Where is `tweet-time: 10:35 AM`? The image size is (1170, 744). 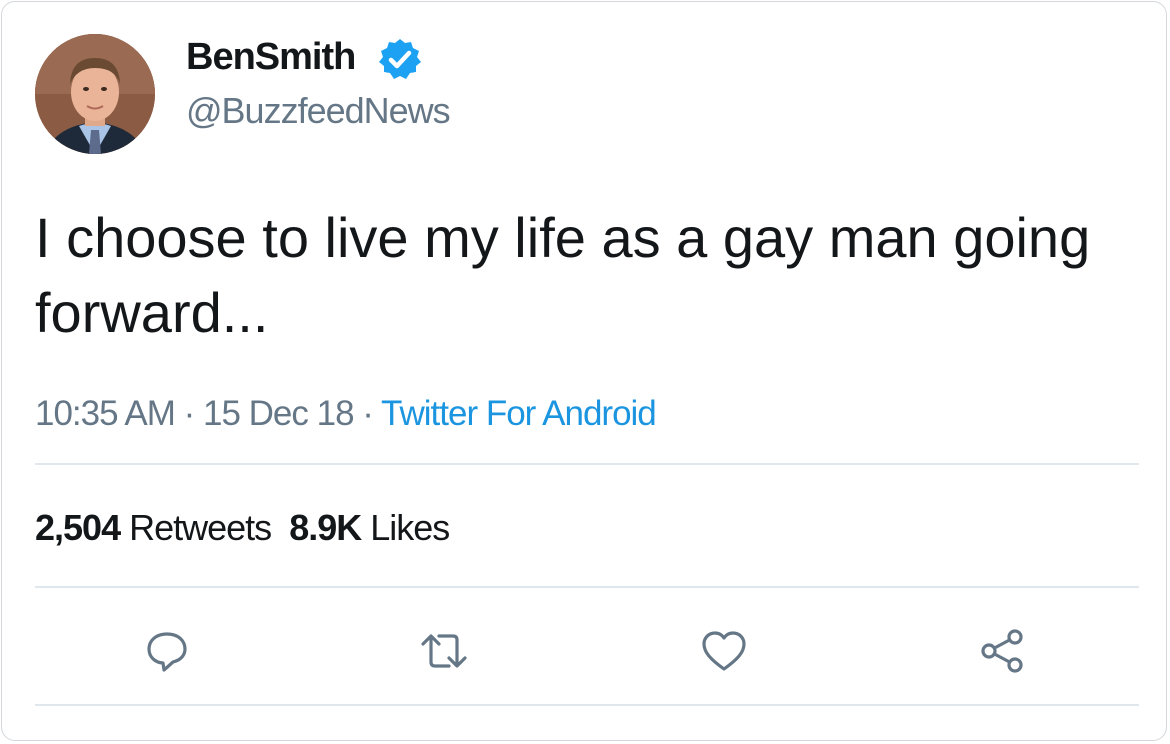
tweet-time: 10:35 AM is located at coordinates (105, 413).